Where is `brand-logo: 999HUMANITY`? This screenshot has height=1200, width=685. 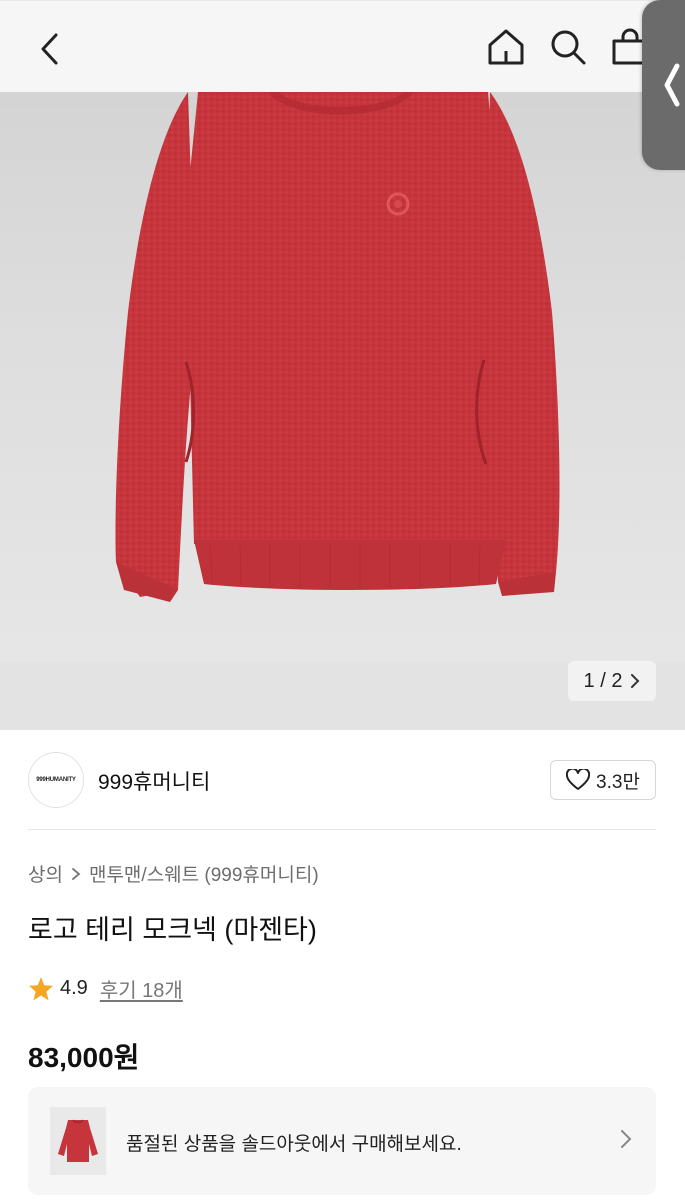
brand-logo: 999HUMANITY is located at coordinates (56, 780).